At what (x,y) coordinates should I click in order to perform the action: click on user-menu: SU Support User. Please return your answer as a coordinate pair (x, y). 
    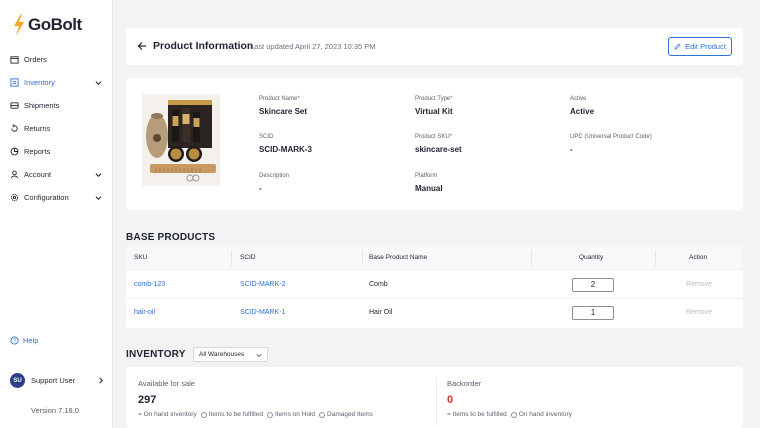
    Looking at the image, I should click on (57, 380).